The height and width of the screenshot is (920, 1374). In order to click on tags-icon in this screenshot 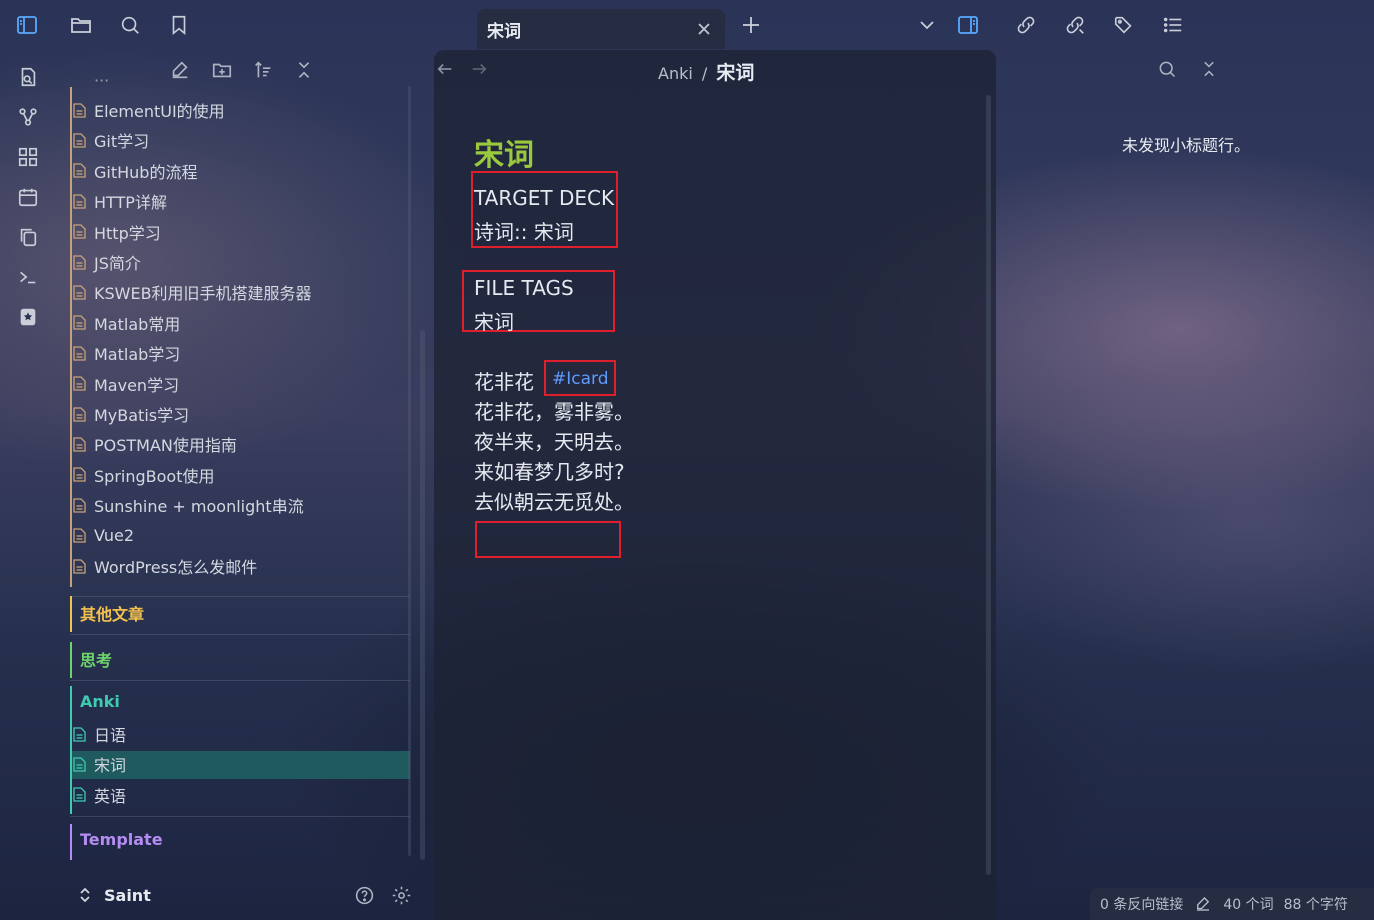, I will do `click(1124, 25)`.